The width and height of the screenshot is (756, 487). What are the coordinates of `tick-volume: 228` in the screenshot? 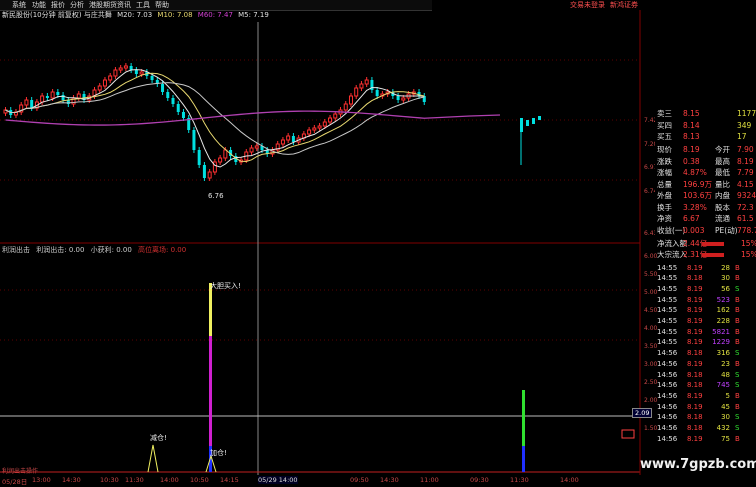 It's located at (723, 321).